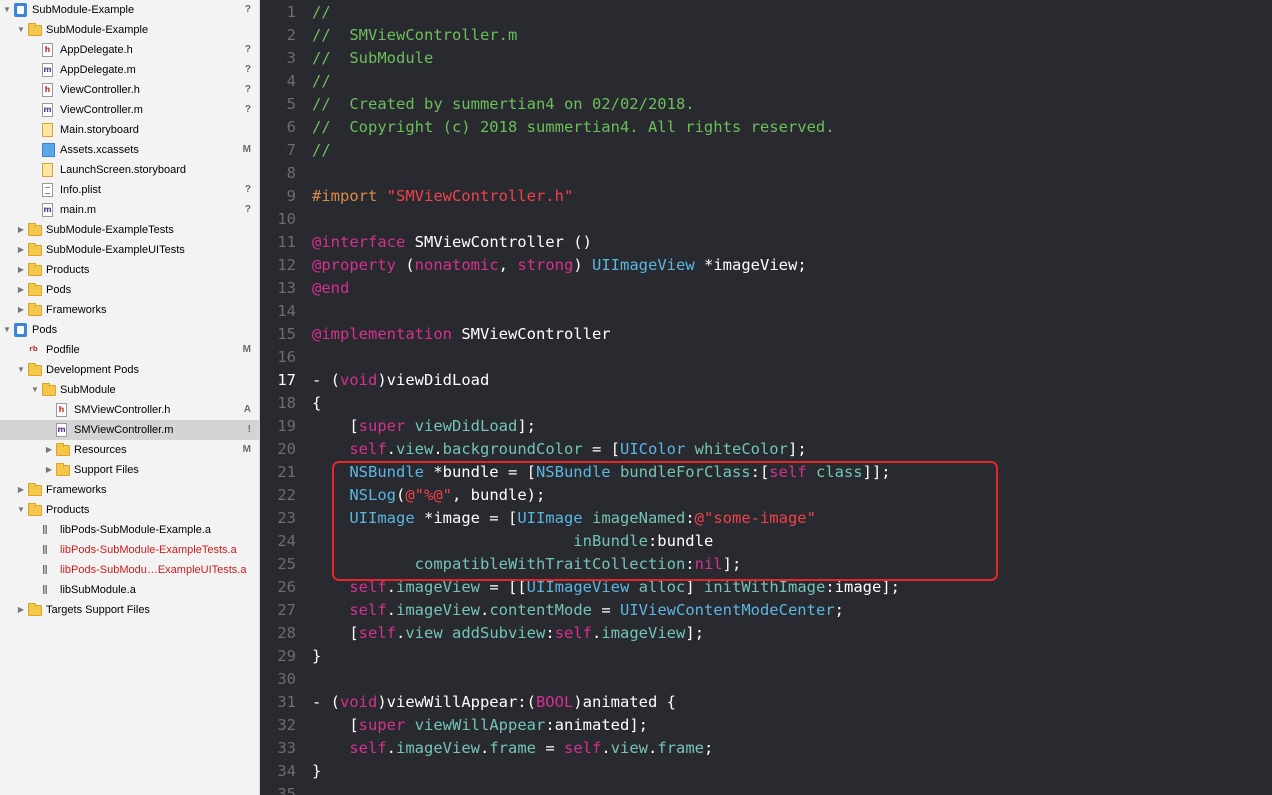 This screenshot has height=795, width=1272. I want to click on code-token: *bundle = [, so click(479, 472).